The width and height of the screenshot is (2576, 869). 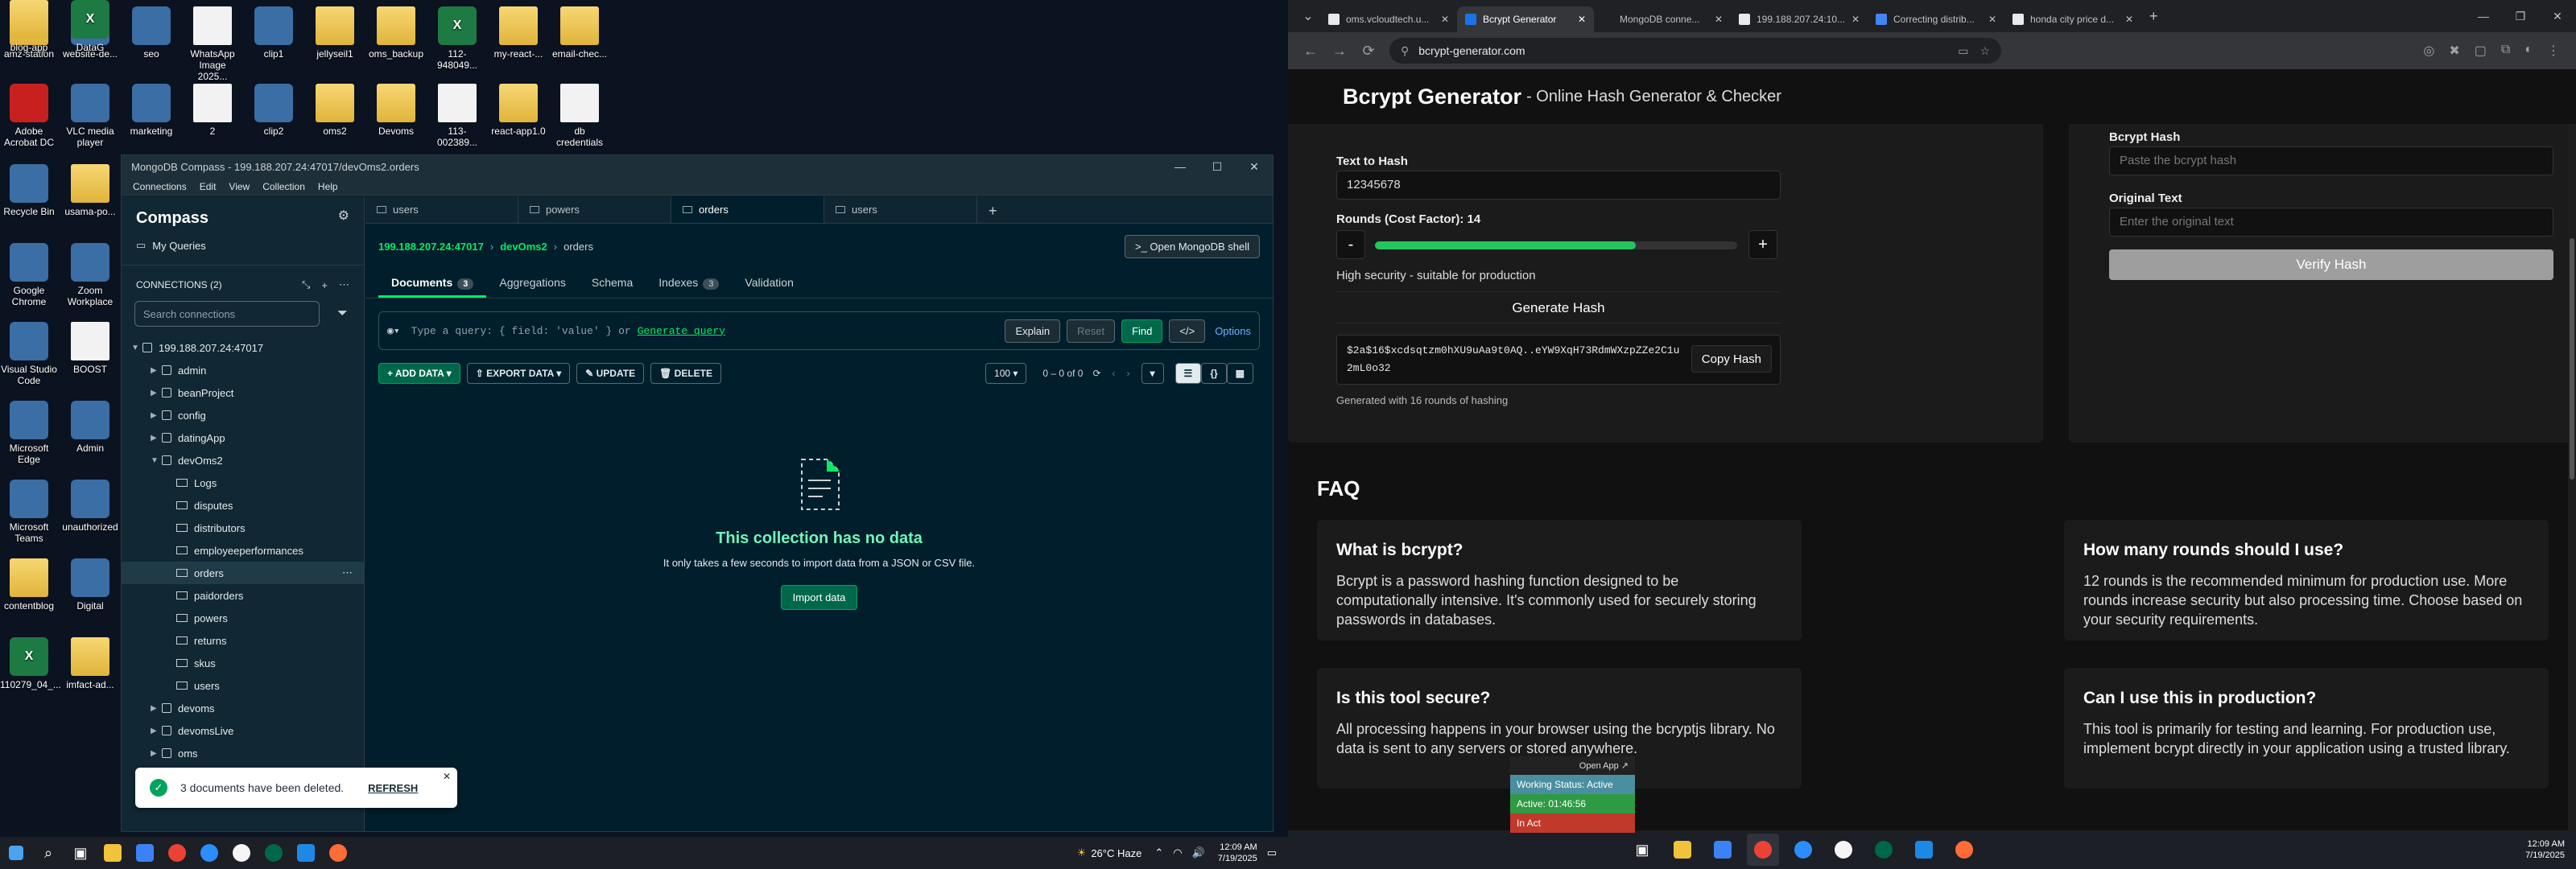 What do you see at coordinates (2572, 469) in the screenshot?
I see `scrollbar` at bounding box center [2572, 469].